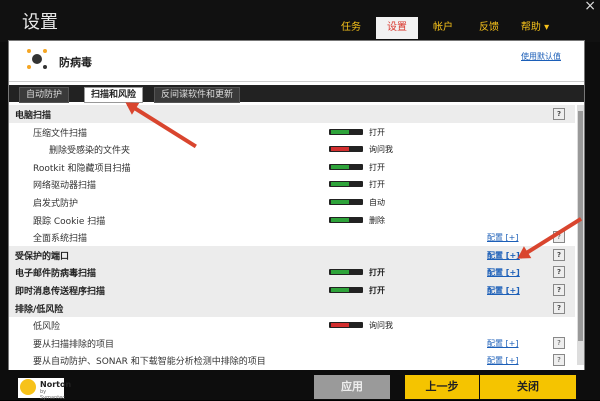 The image size is (600, 401). What do you see at coordinates (292, 307) in the screenshot?
I see `setting-group-row: 排除/低风险?` at bounding box center [292, 307].